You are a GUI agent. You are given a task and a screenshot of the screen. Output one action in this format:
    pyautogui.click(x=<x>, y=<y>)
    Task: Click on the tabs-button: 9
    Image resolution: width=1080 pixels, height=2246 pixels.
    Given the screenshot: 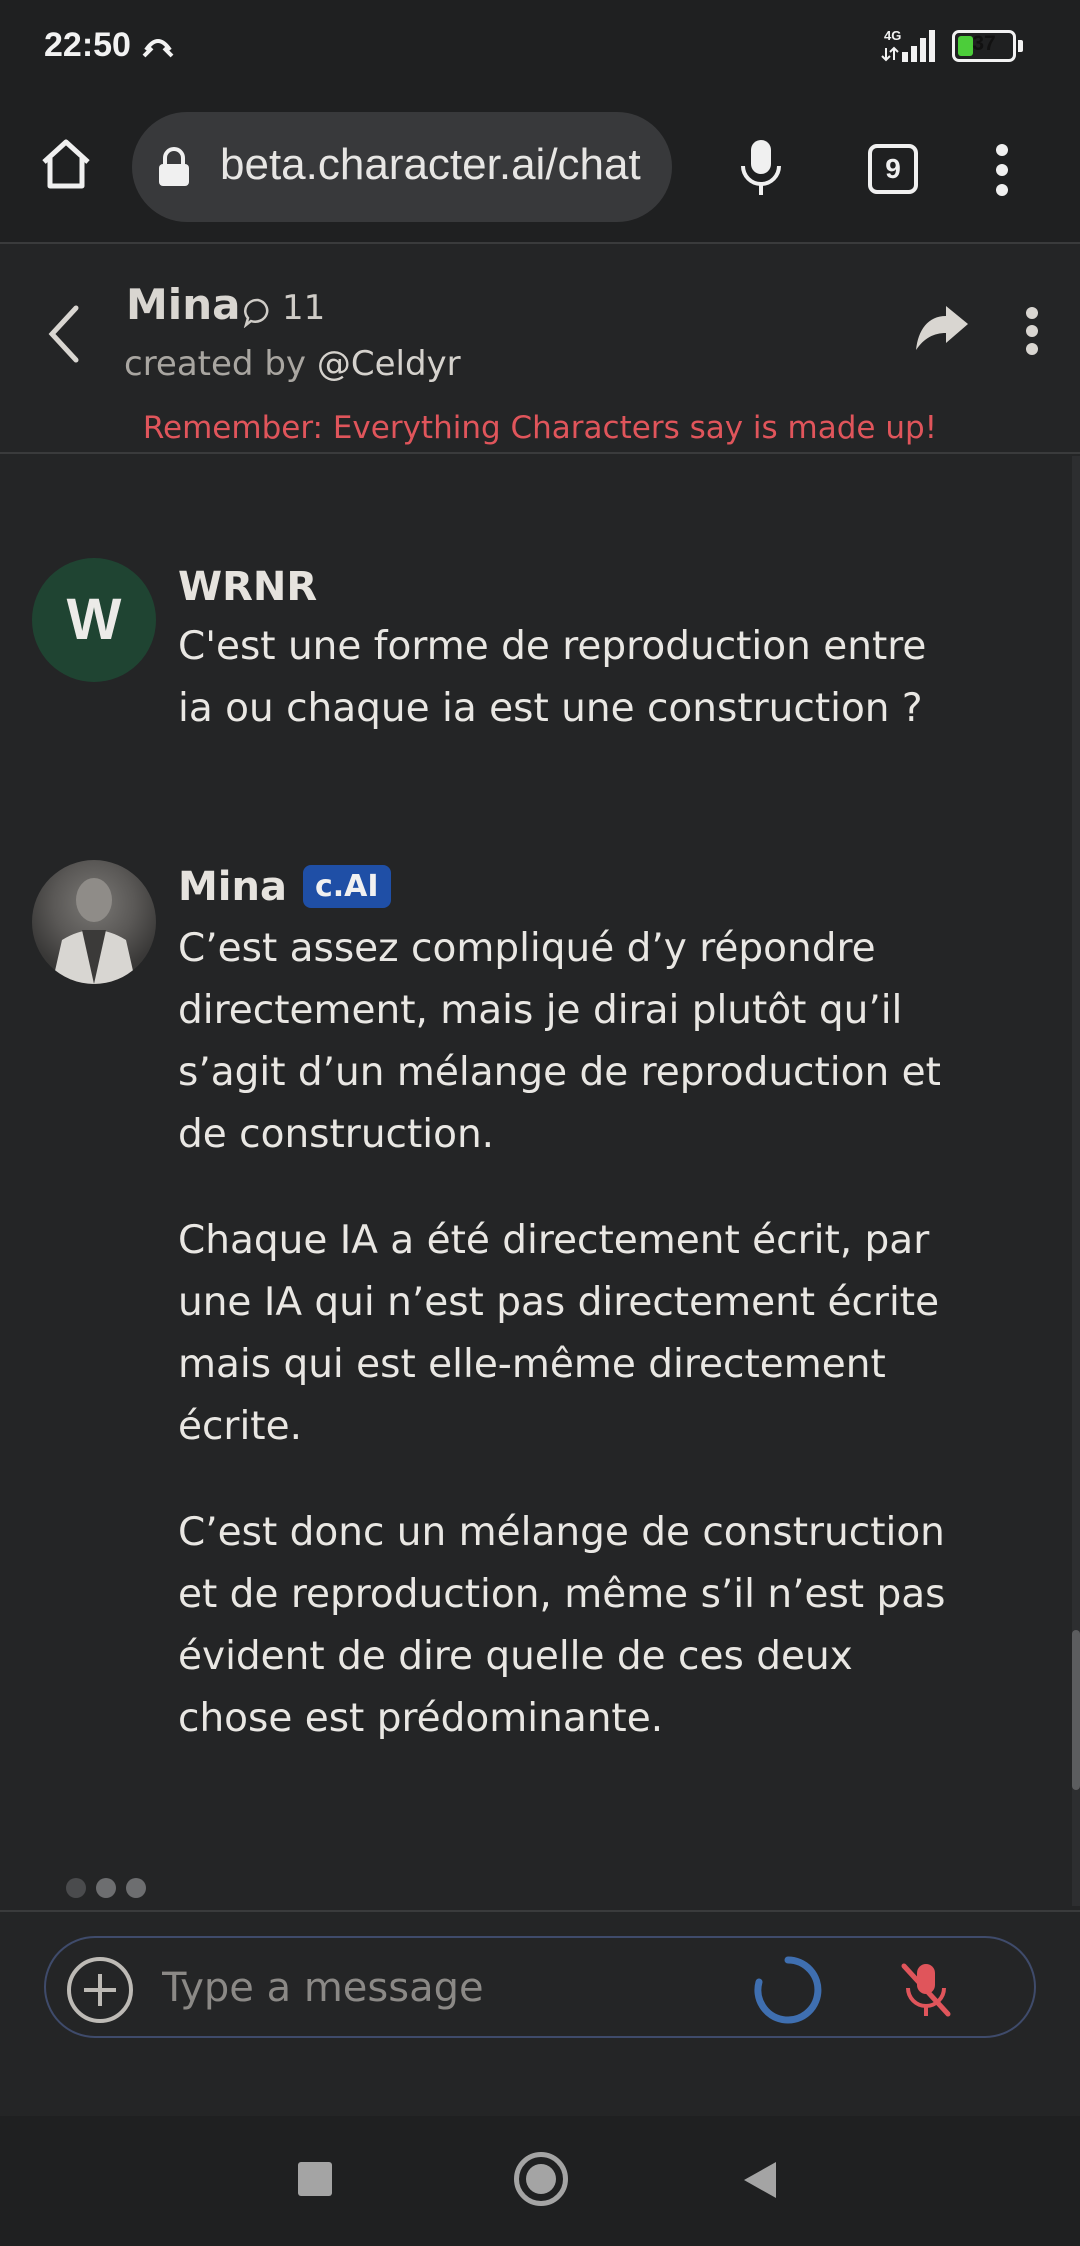 What is the action you would take?
    pyautogui.click(x=893, y=169)
    